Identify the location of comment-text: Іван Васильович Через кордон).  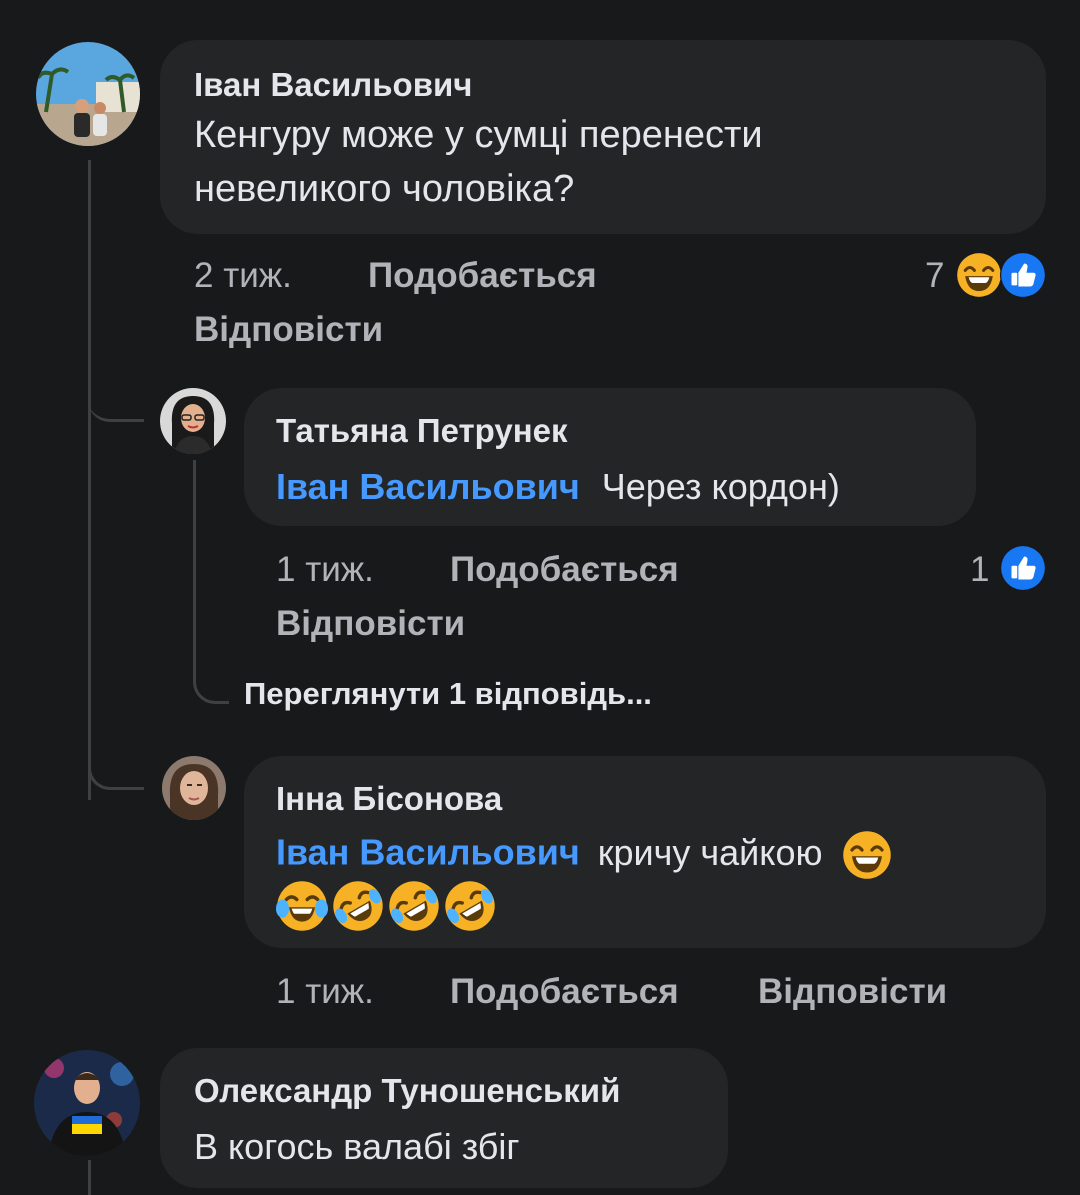
(558, 487).